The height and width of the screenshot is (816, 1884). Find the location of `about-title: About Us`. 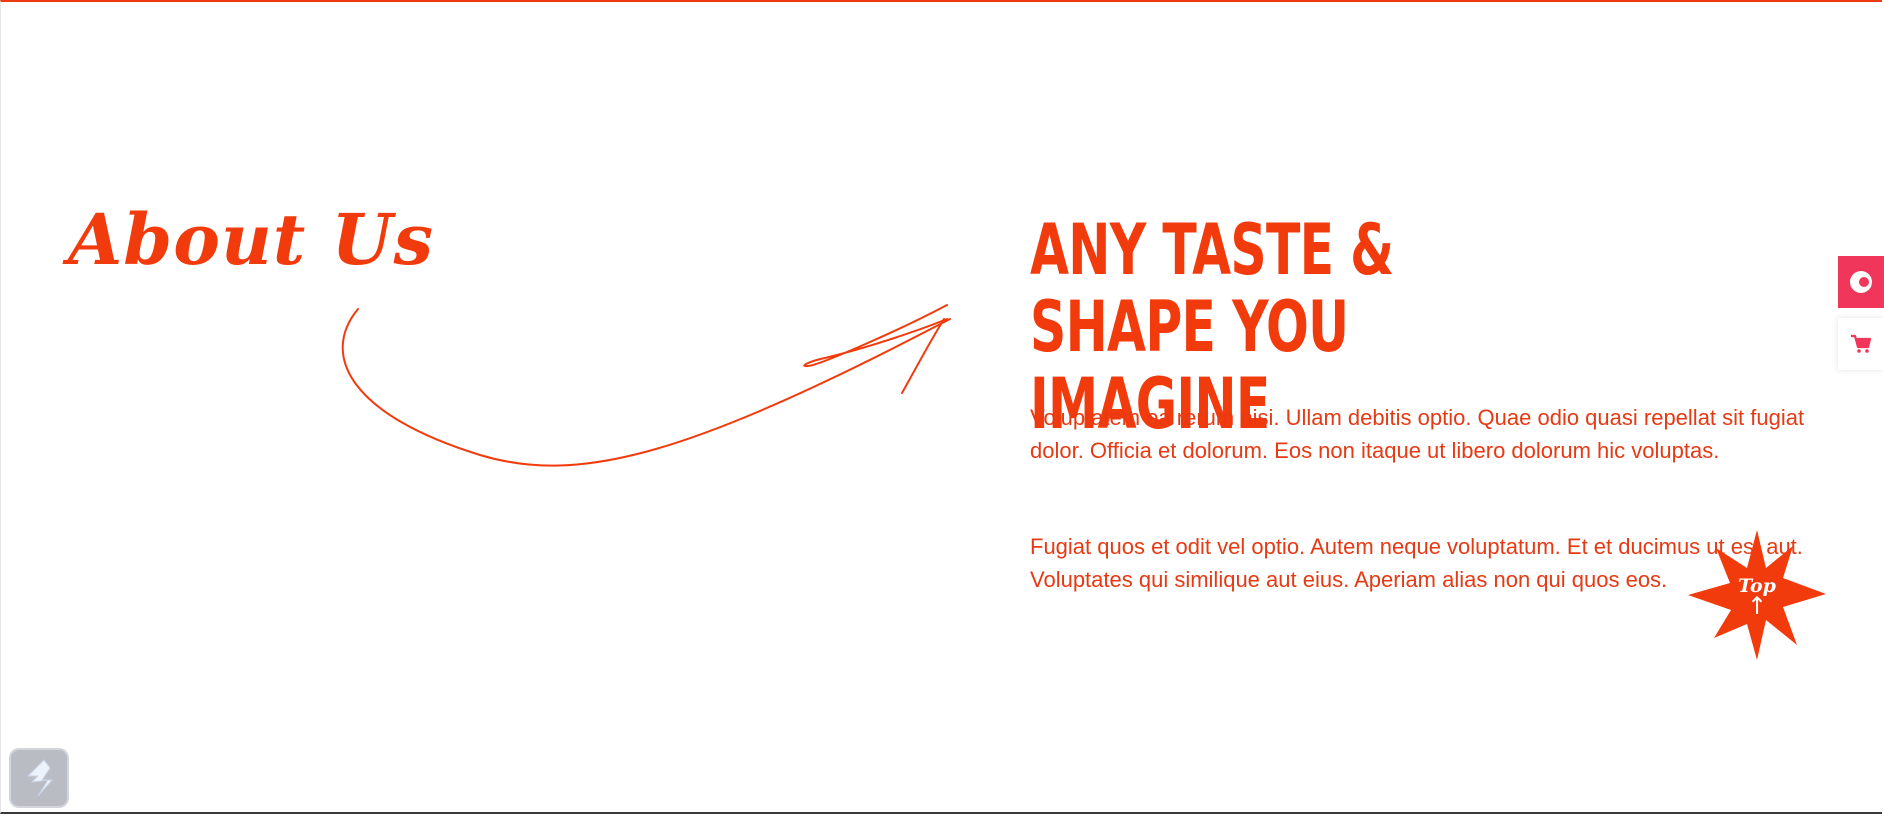

about-title: About Us is located at coordinates (251, 239).